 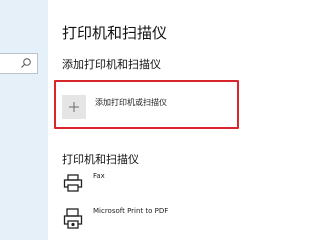 What do you see at coordinates (74, 107) in the screenshot?
I see `plus-icon` at bounding box center [74, 107].